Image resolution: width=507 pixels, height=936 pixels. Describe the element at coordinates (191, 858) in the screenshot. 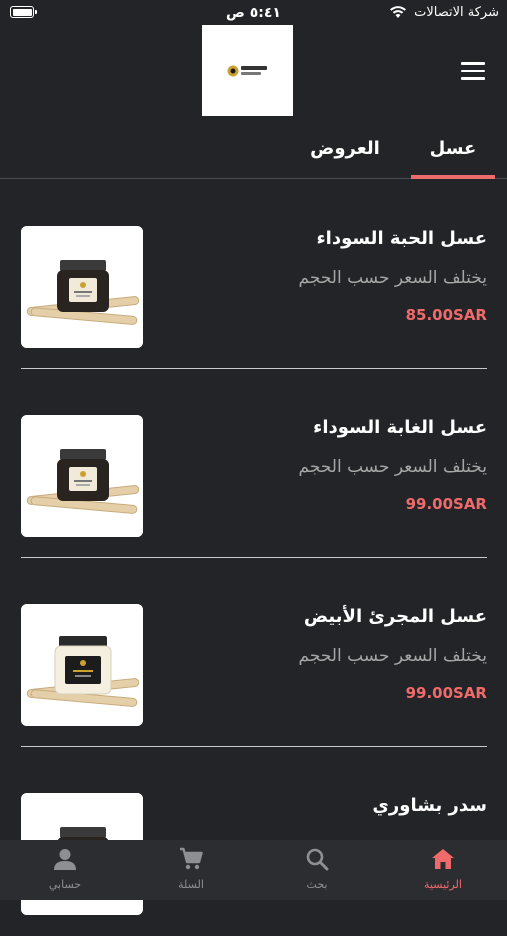

I see `cart-icon` at that location.